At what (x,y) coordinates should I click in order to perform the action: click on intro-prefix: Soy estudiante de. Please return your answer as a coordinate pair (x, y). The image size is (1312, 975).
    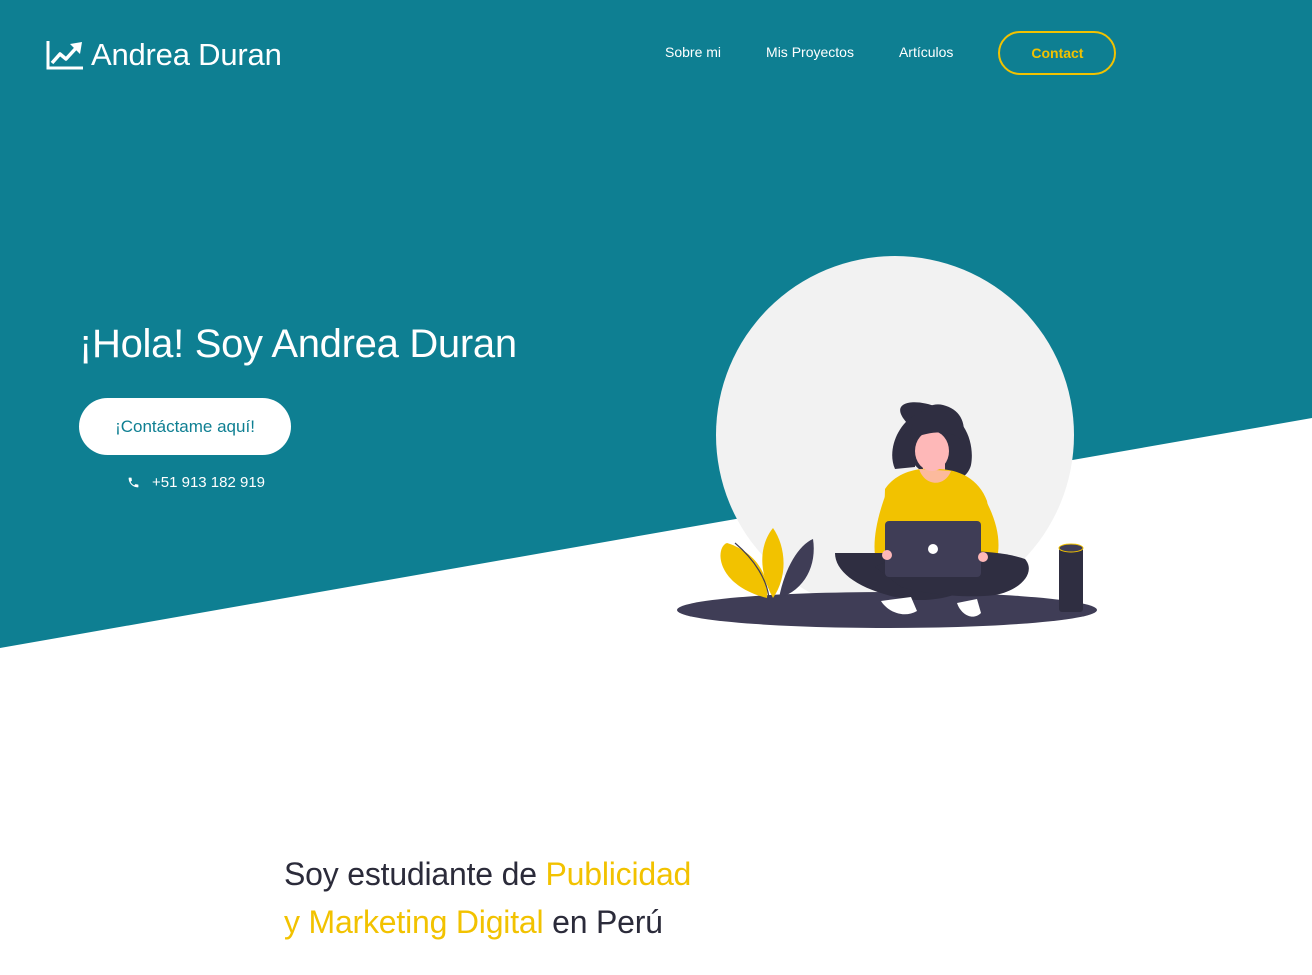
    Looking at the image, I should click on (415, 874).